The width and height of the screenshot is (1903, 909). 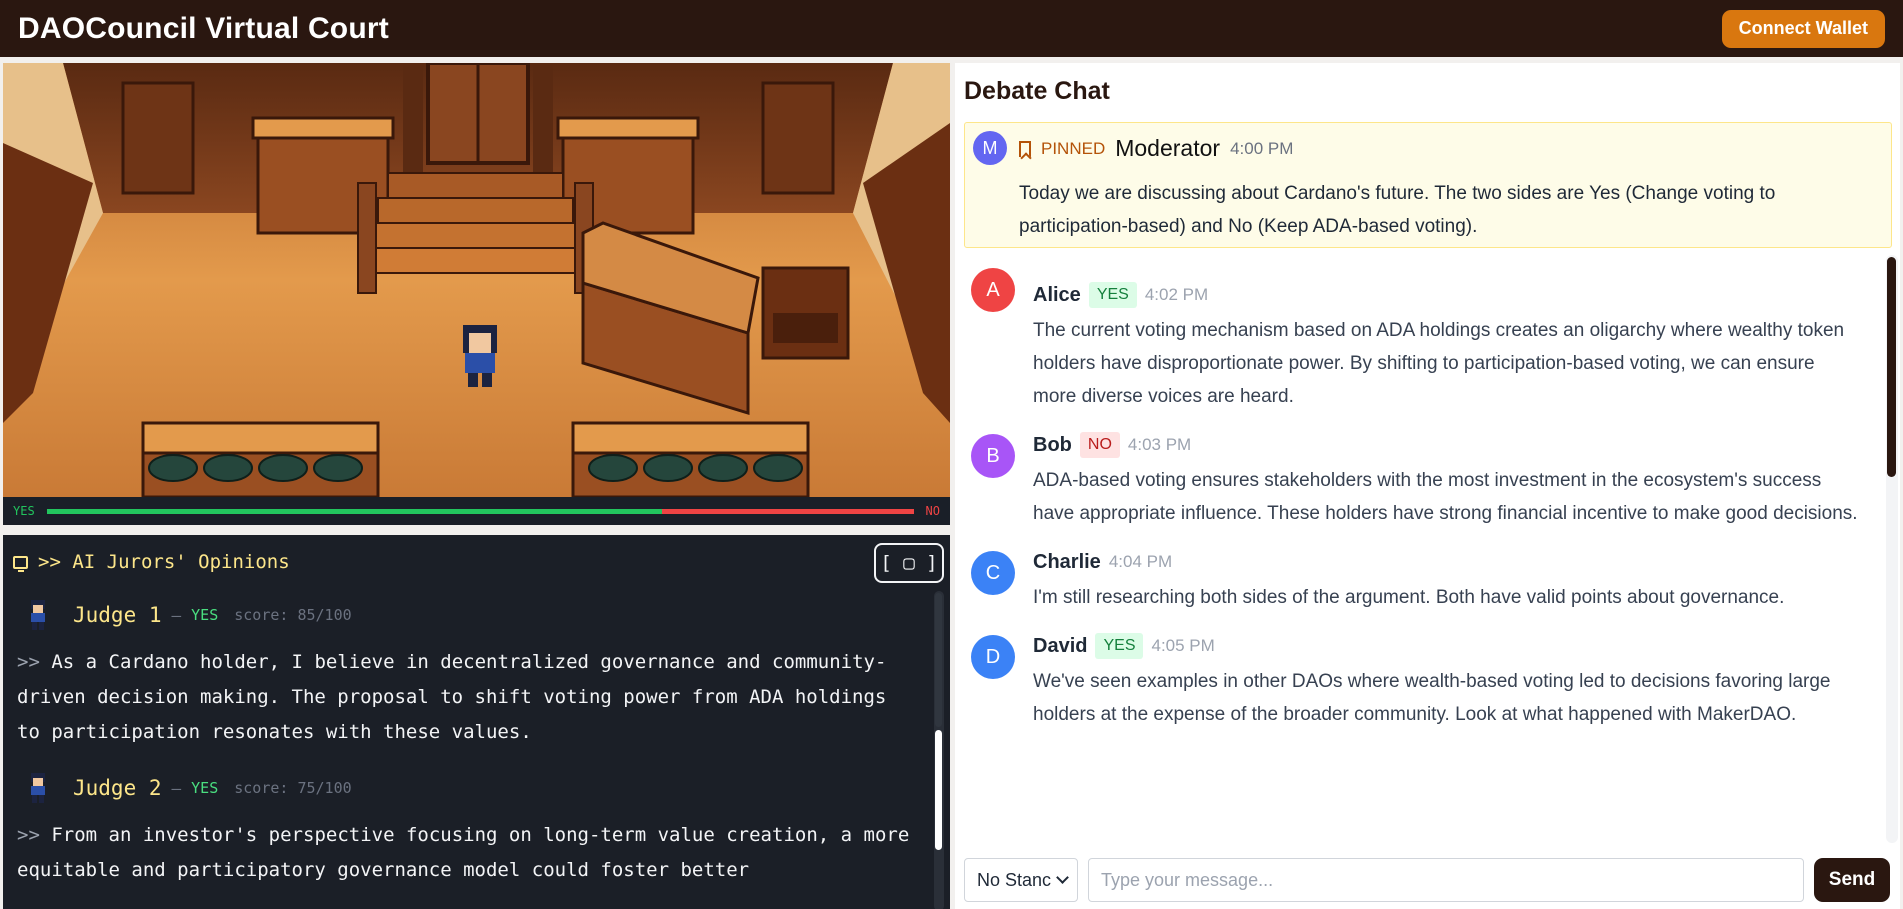 I want to click on vote-track, so click(x=480, y=511).